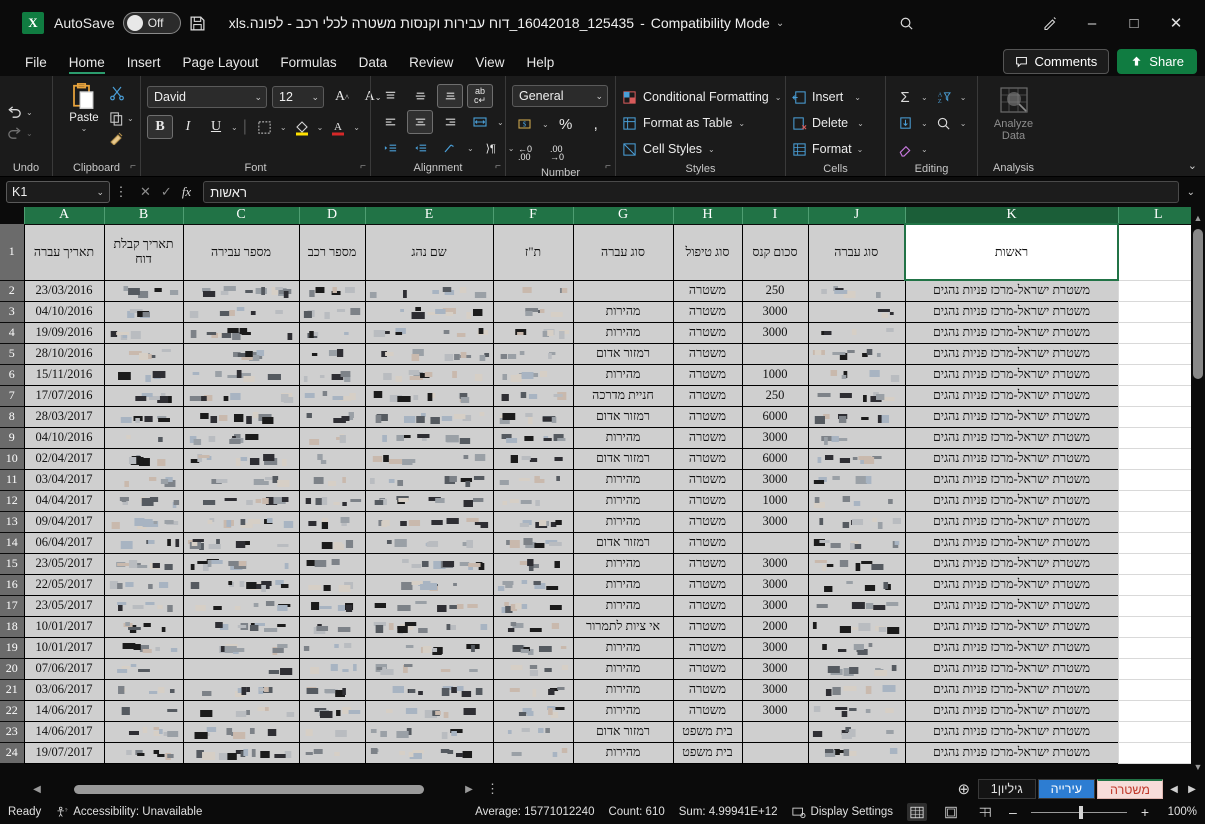 The height and width of the screenshot is (824, 1205). Describe the element at coordinates (470, 148) in the screenshot. I see `orientation-chevron-down-icon: ⌄` at that location.